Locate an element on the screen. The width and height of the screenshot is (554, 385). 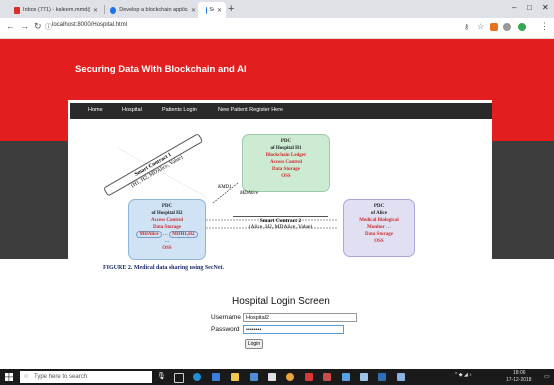
windows-start-icon is located at coordinates (9, 377).